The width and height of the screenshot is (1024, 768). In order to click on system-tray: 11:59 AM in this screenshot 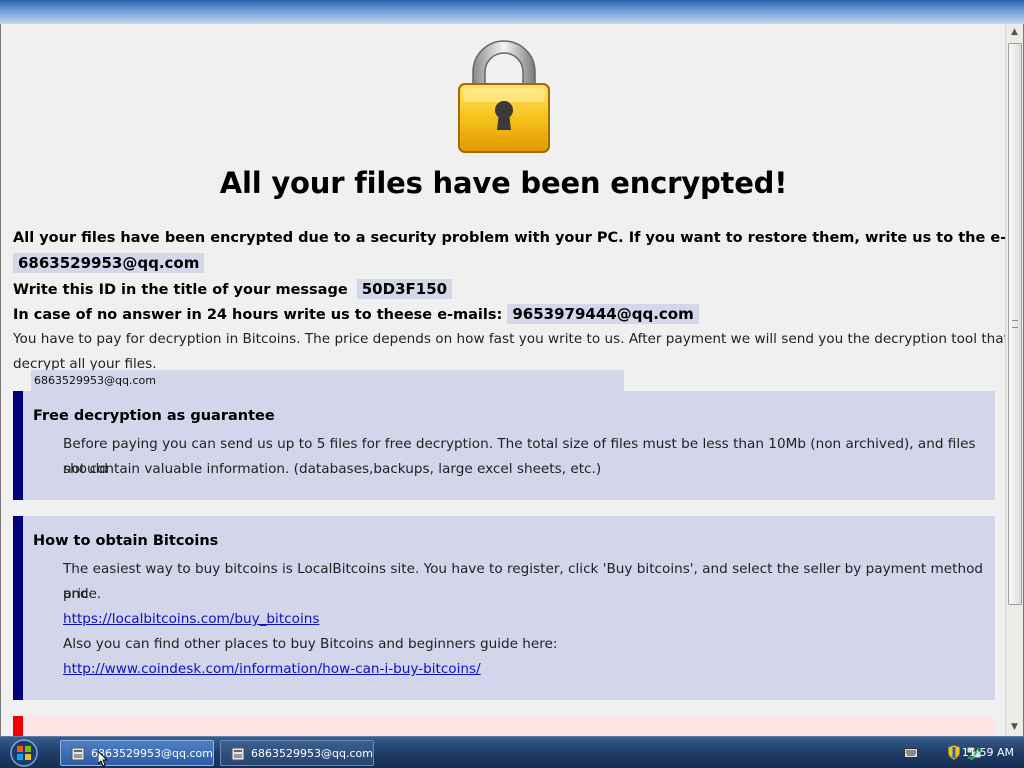, I will do `click(949, 752)`.